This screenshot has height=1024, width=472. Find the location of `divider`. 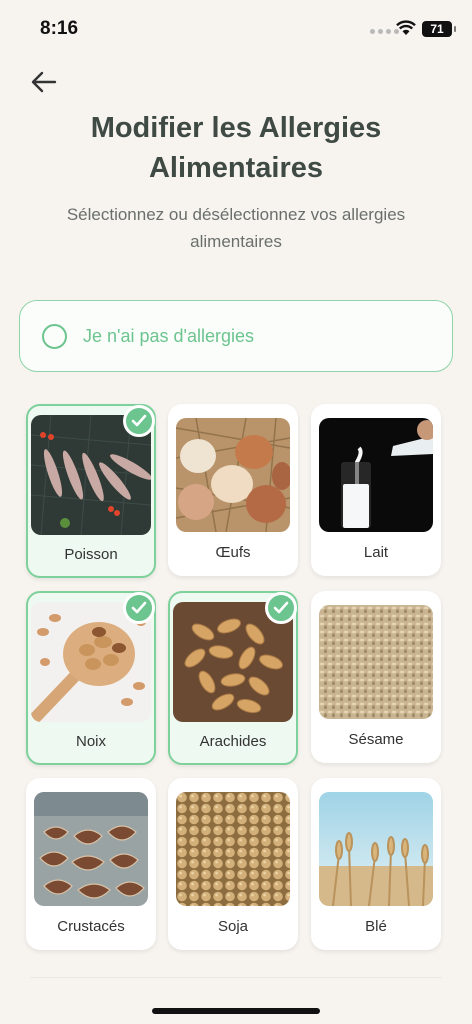

divider is located at coordinates (236, 977).